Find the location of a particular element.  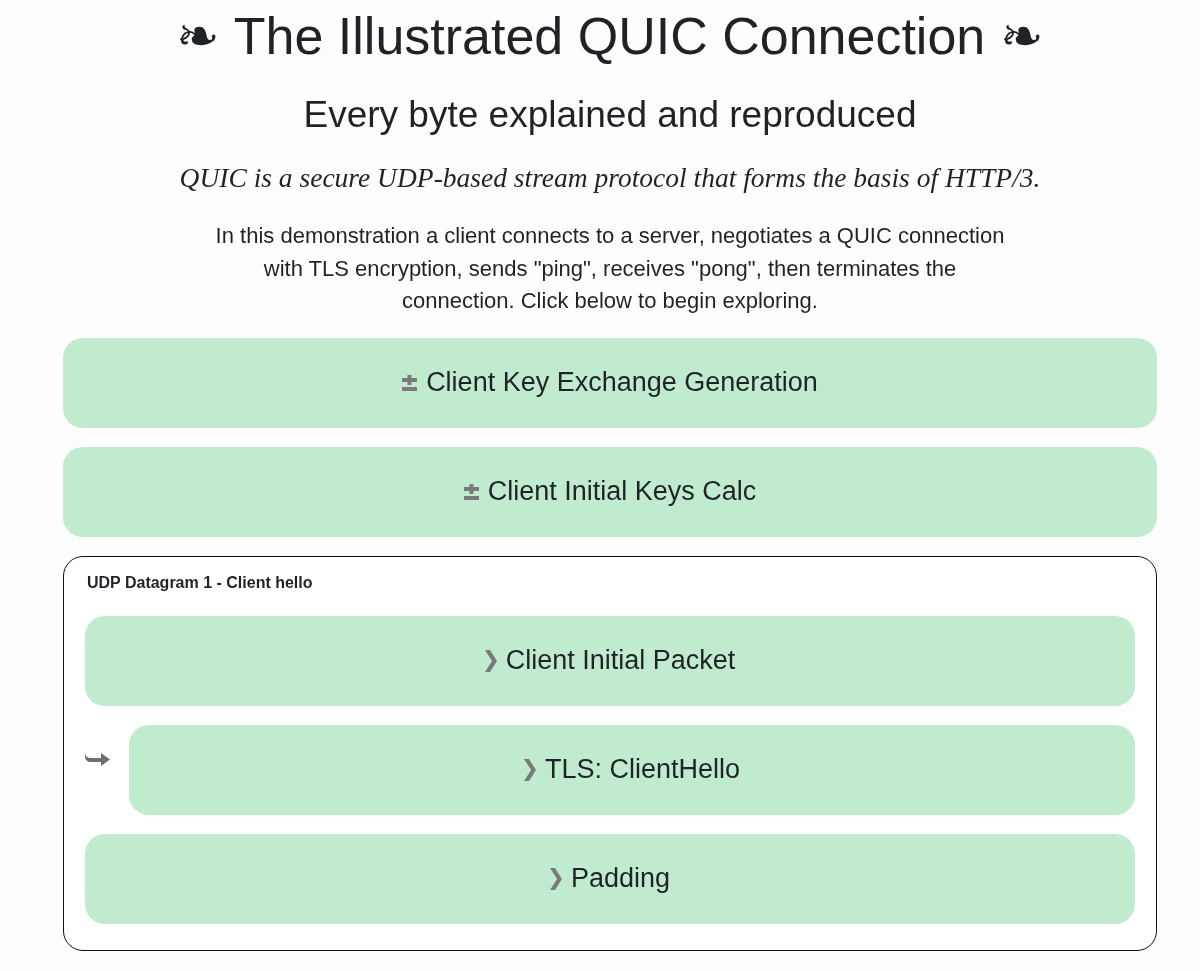

record-button: TLS: ClientHello is located at coordinates (632, 769).